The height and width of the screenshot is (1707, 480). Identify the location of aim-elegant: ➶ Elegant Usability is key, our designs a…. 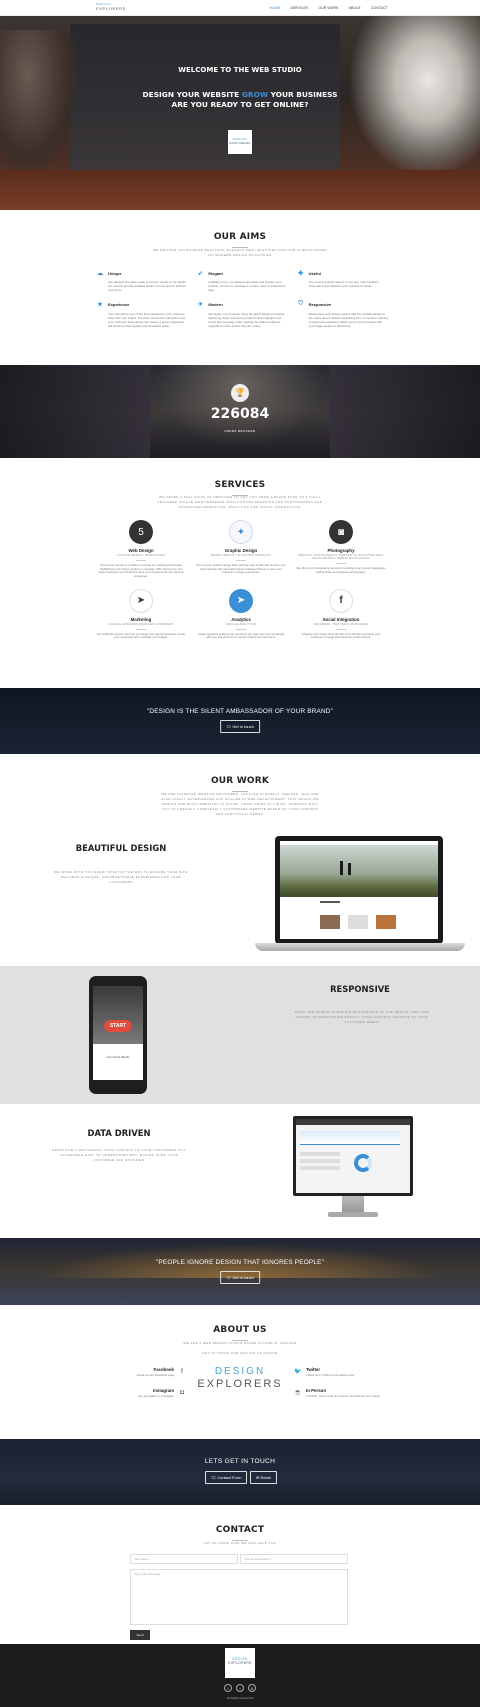
(241, 281).